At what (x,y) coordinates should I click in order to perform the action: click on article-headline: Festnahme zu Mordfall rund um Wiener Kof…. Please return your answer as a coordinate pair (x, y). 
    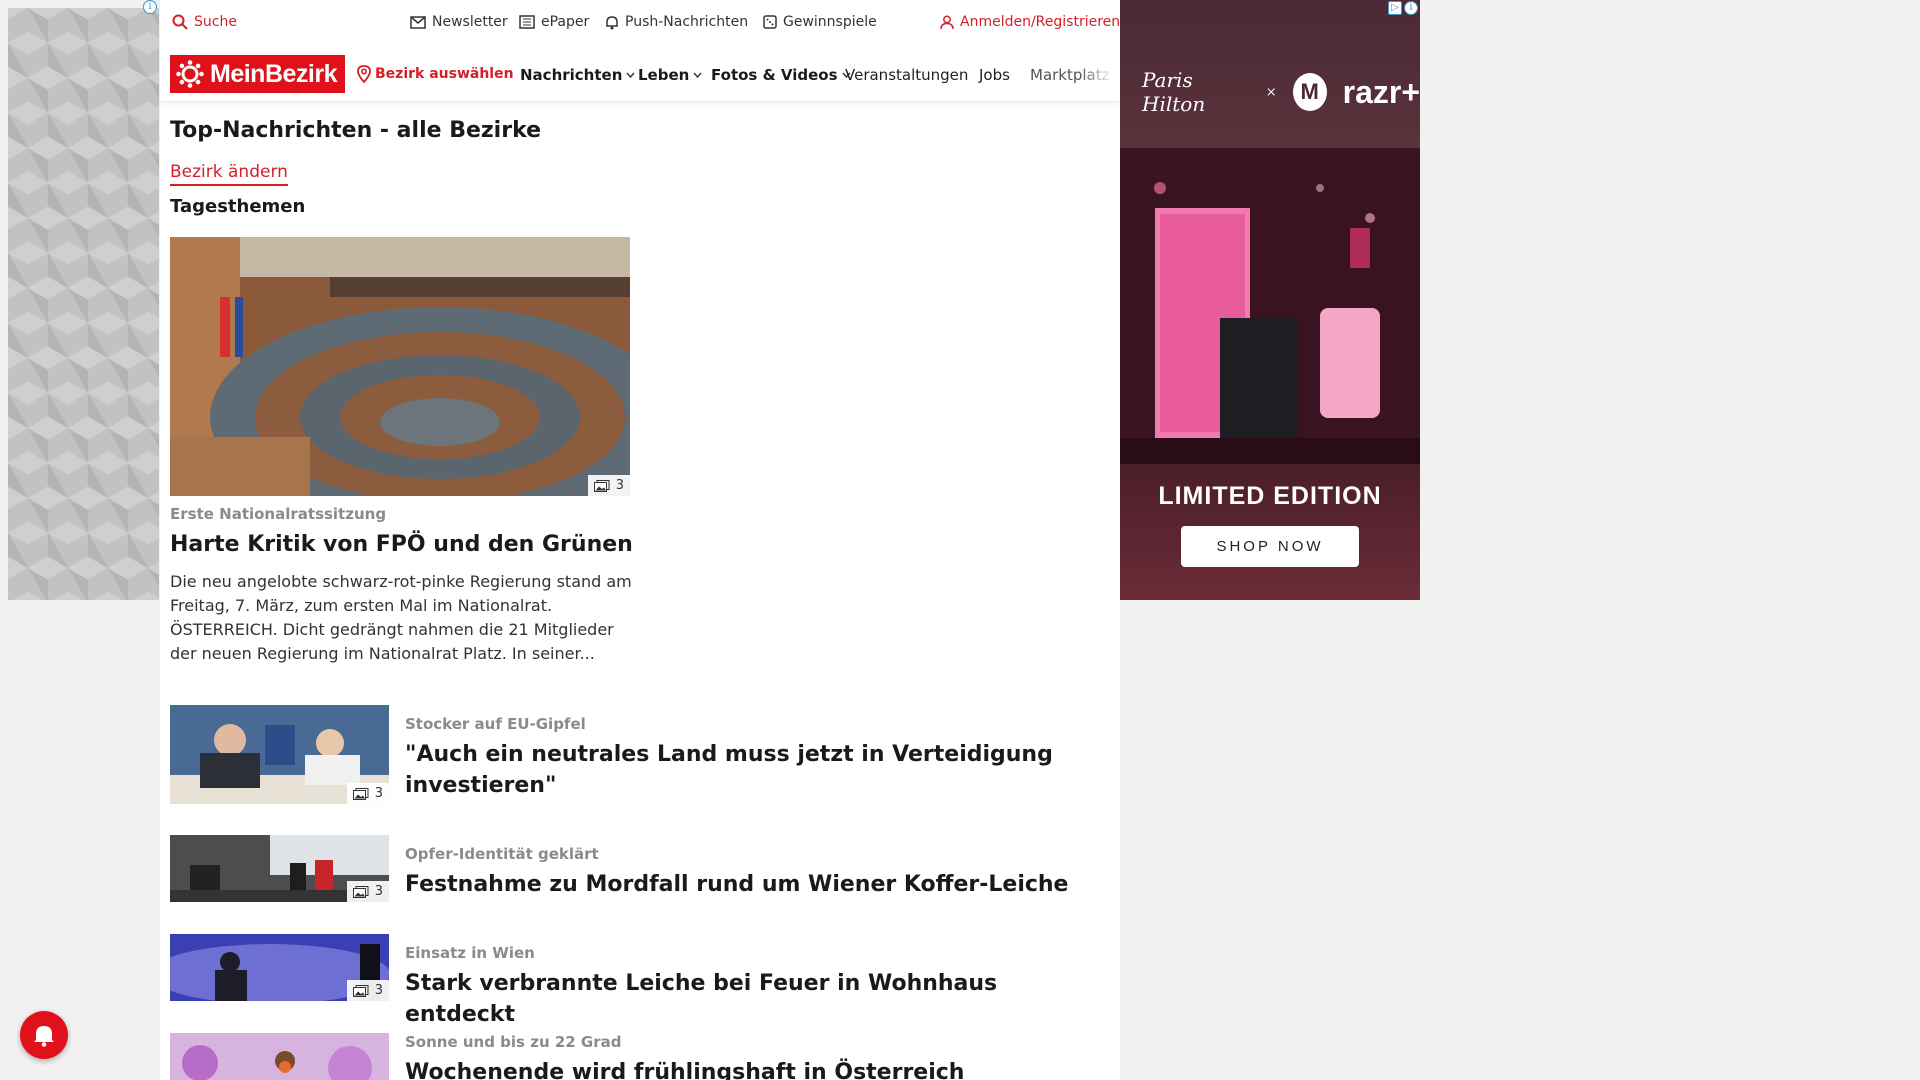
    Looking at the image, I should click on (745, 884).